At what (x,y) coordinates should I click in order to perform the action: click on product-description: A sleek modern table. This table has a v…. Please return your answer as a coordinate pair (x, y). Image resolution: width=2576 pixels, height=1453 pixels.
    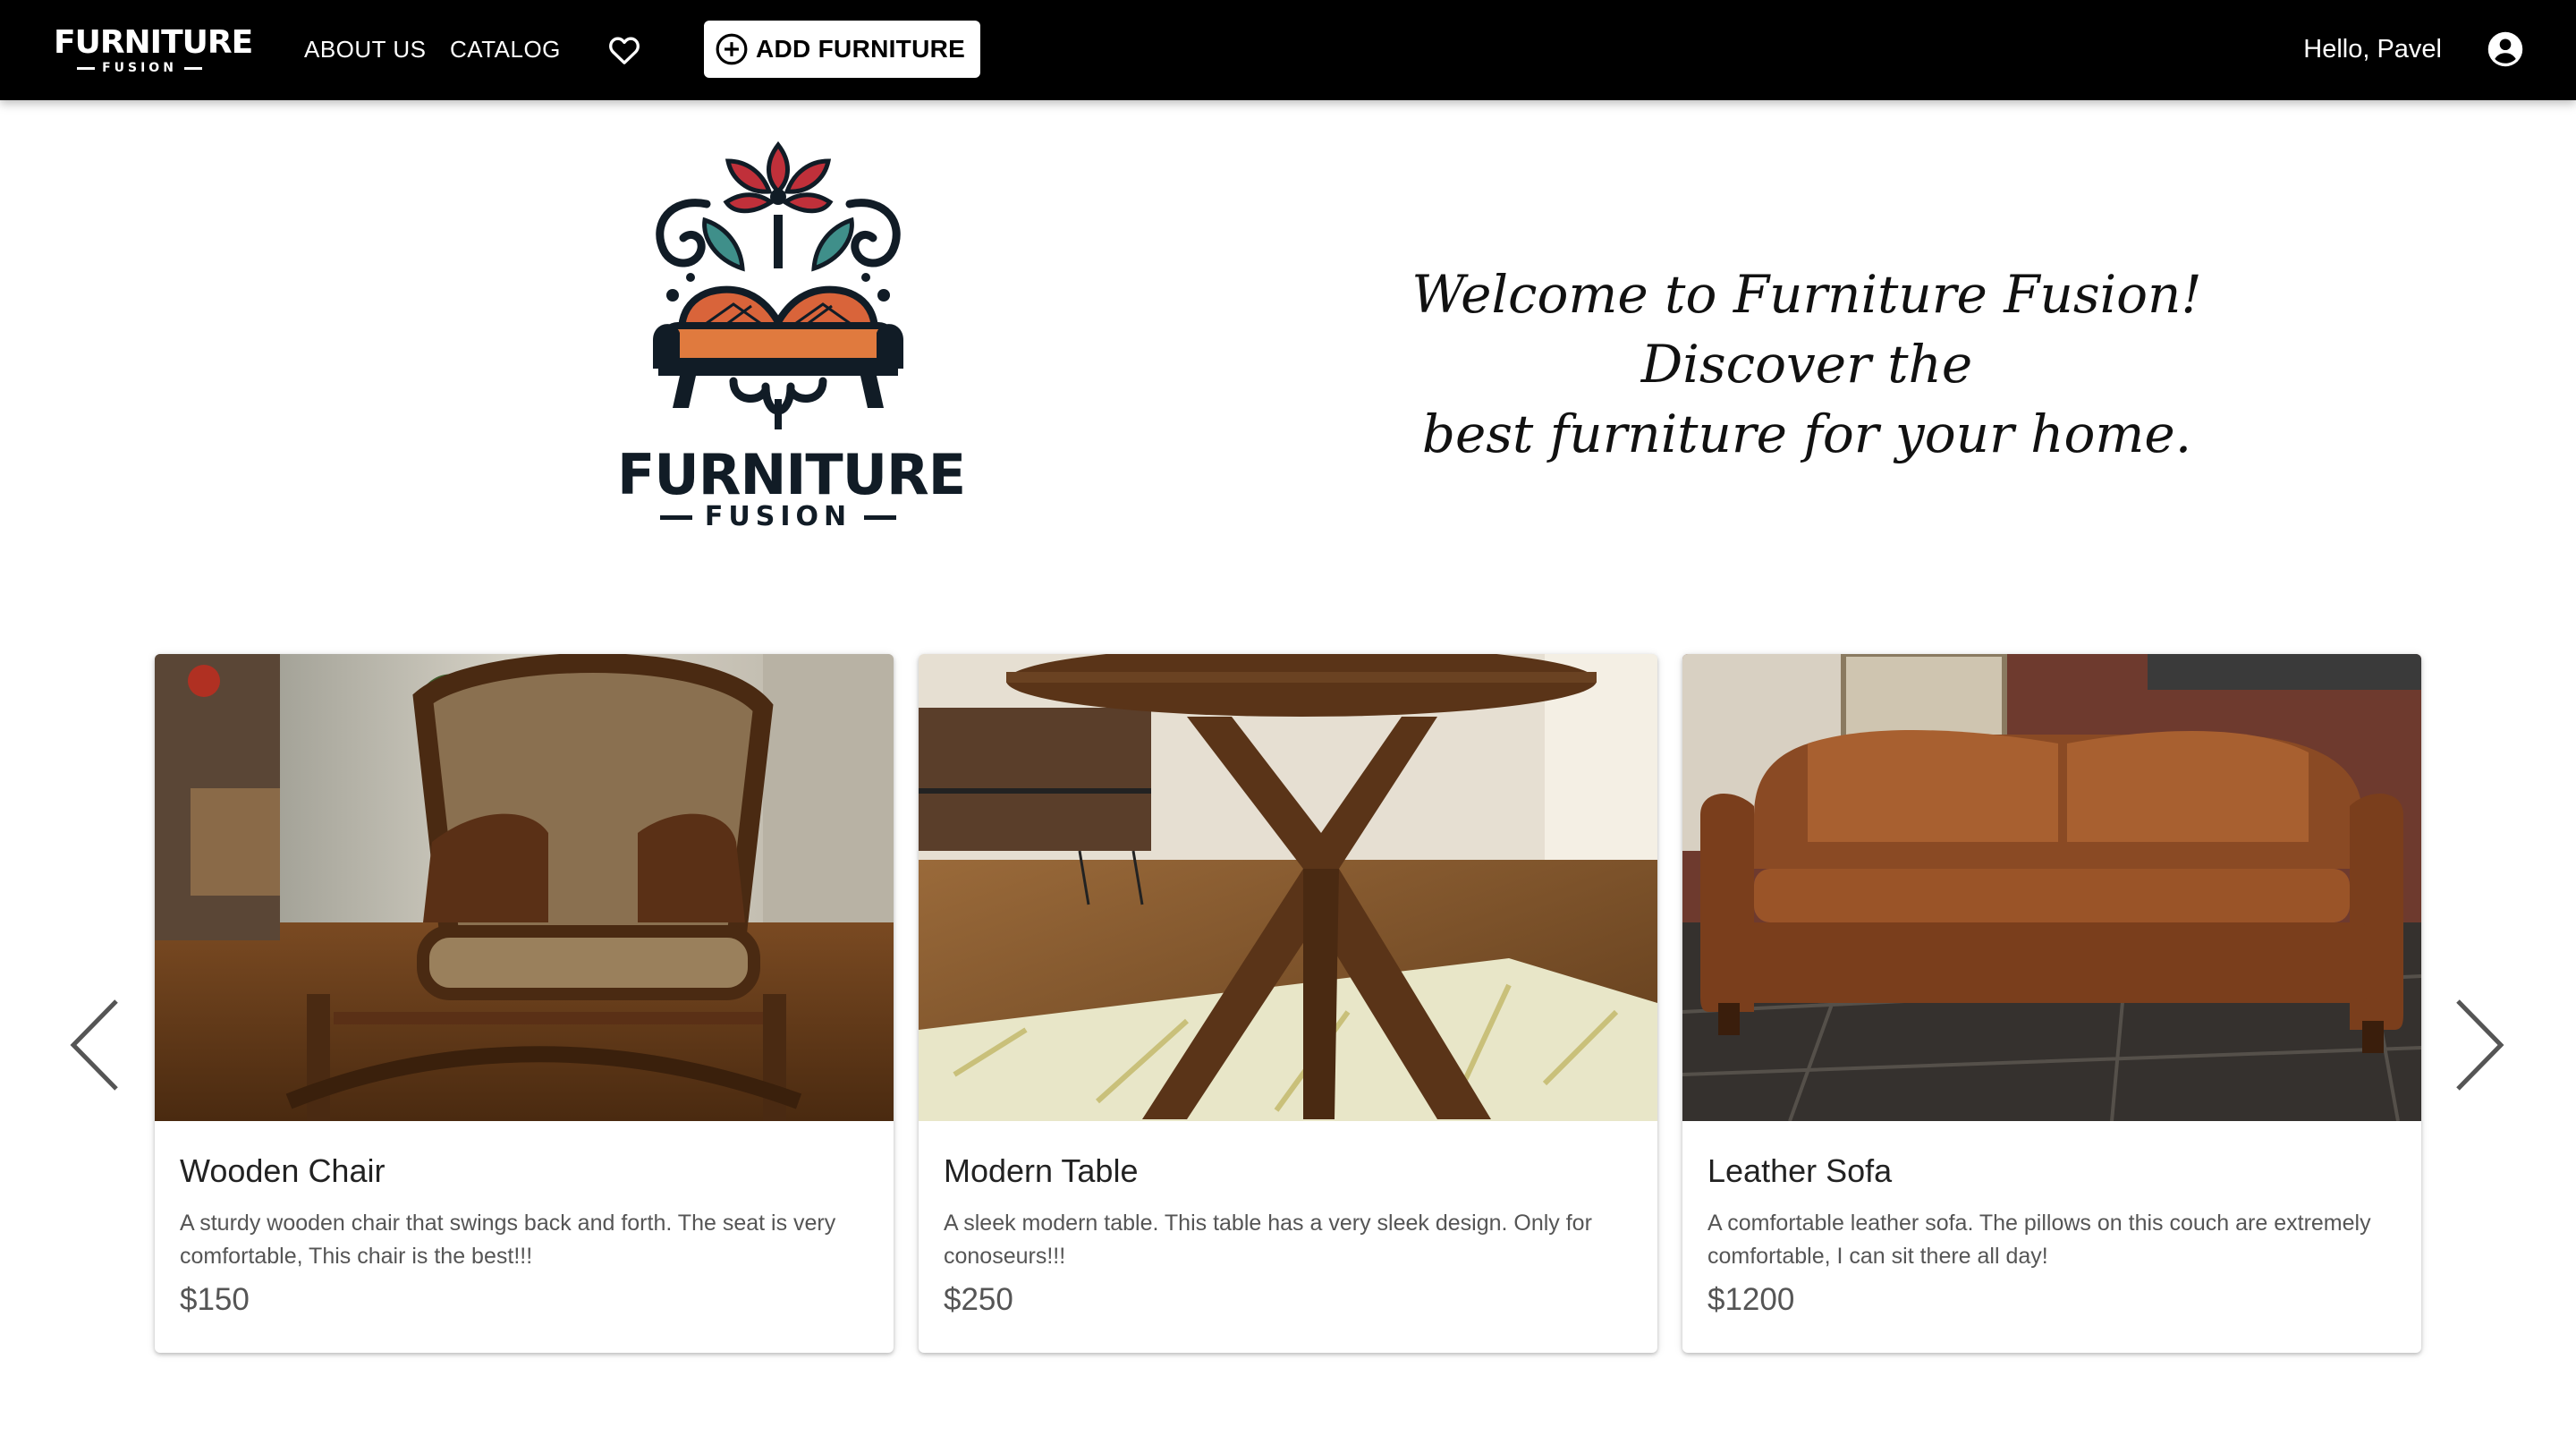
    Looking at the image, I should click on (1268, 1240).